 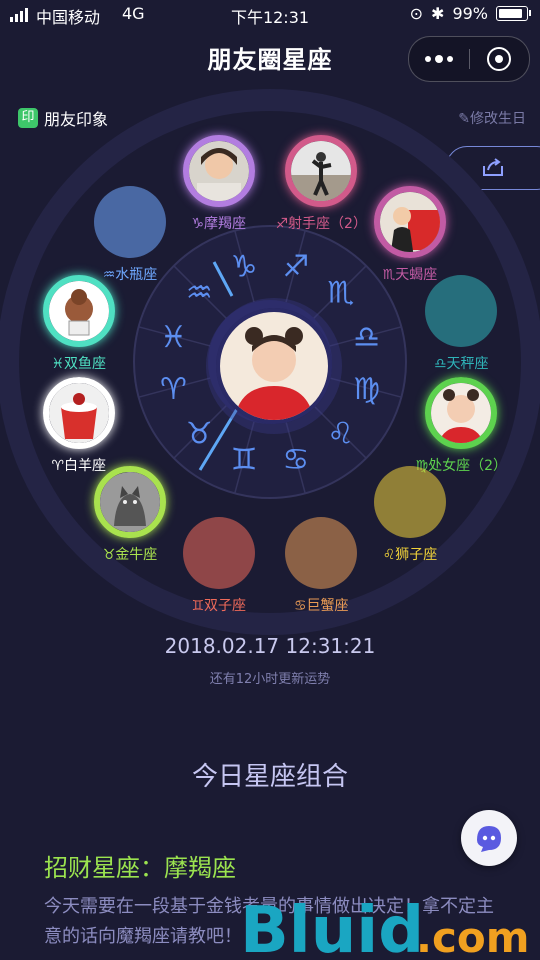 What do you see at coordinates (219, 566) in the screenshot?
I see `sign-gemini: ♊双子座` at bounding box center [219, 566].